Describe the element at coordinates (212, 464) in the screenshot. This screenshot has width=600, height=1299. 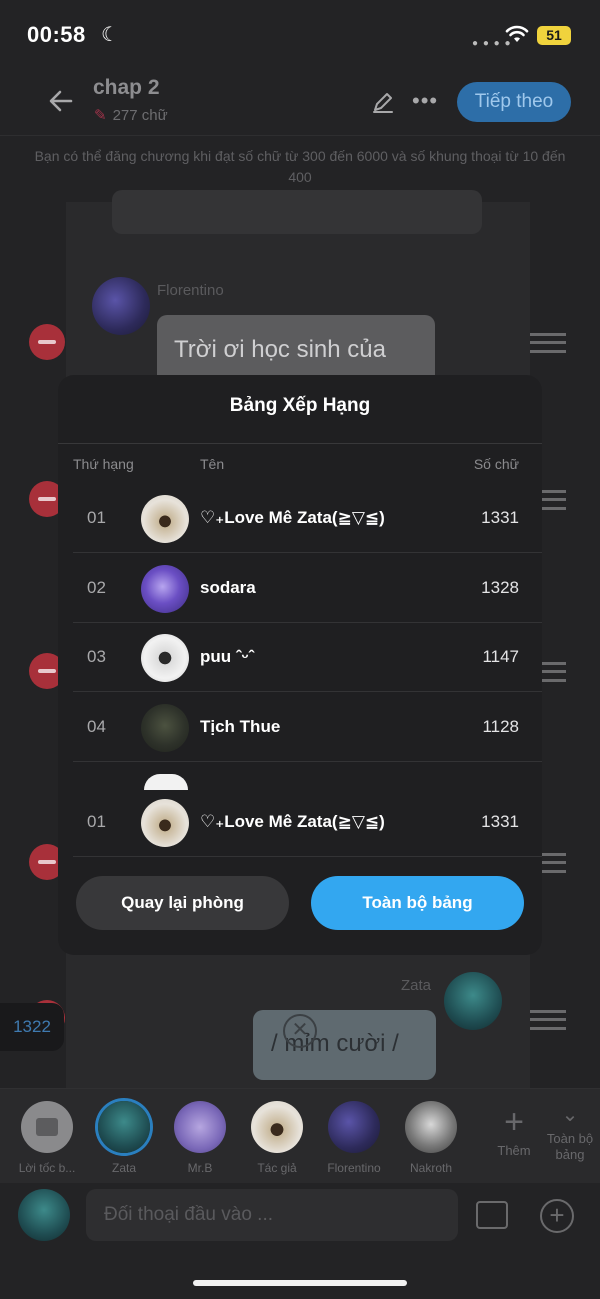
I see `column-header-name: Tên` at that location.